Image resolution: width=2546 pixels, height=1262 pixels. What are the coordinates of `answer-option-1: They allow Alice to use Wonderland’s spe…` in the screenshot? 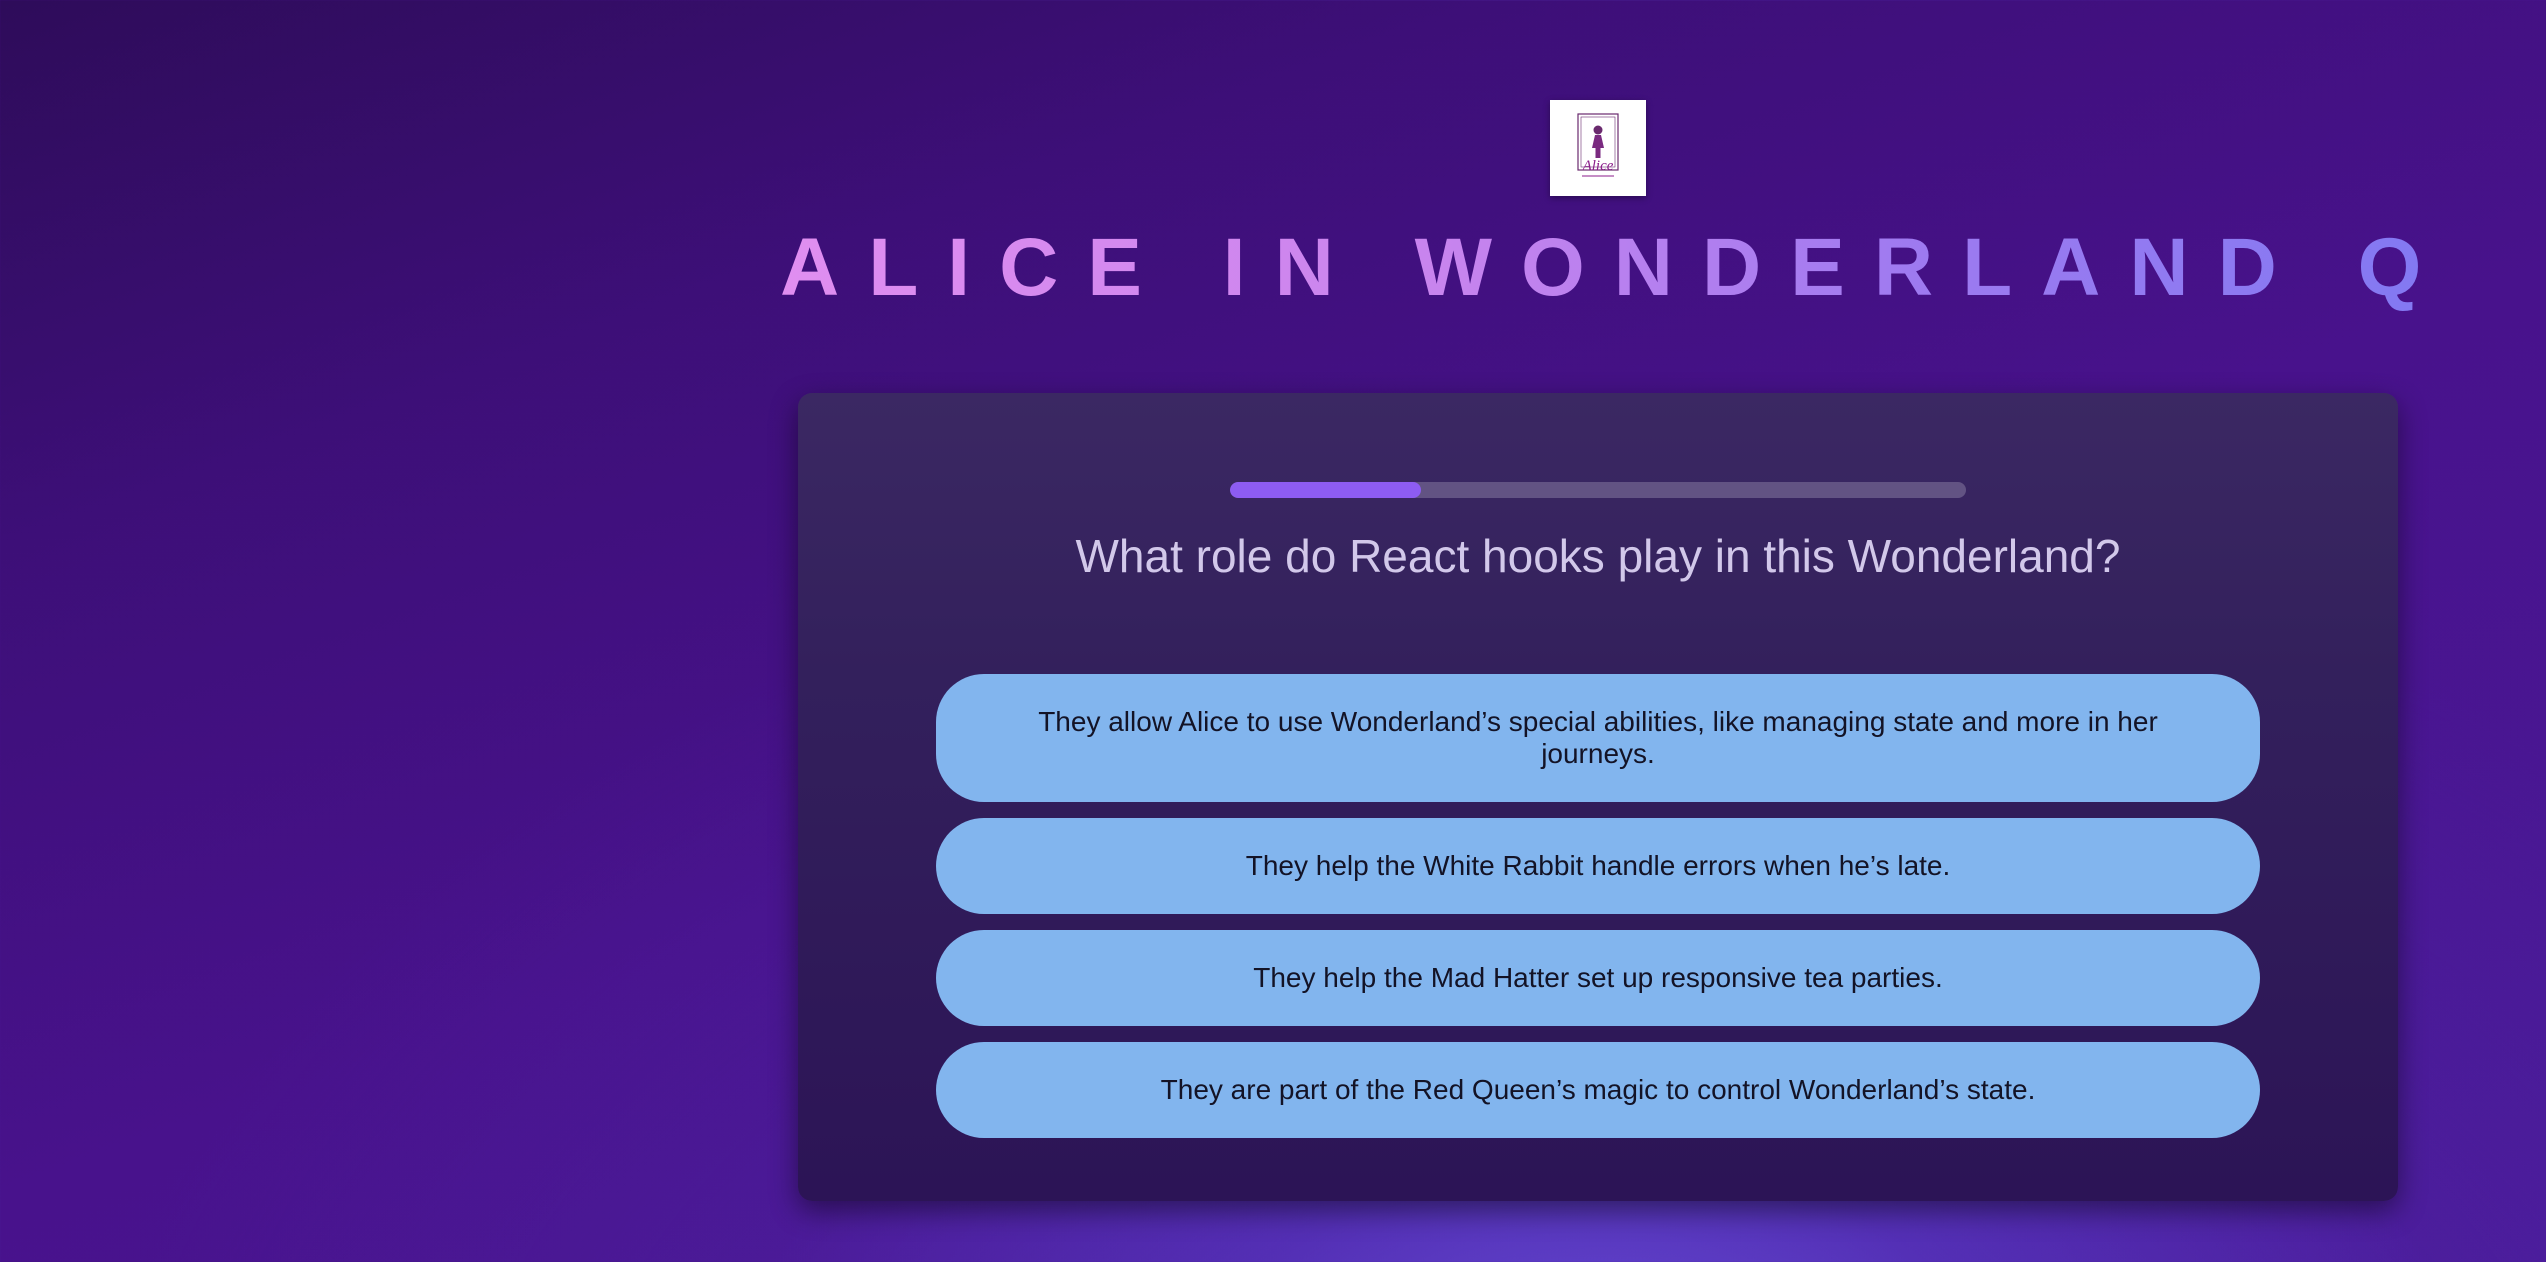 It's located at (1598, 738).